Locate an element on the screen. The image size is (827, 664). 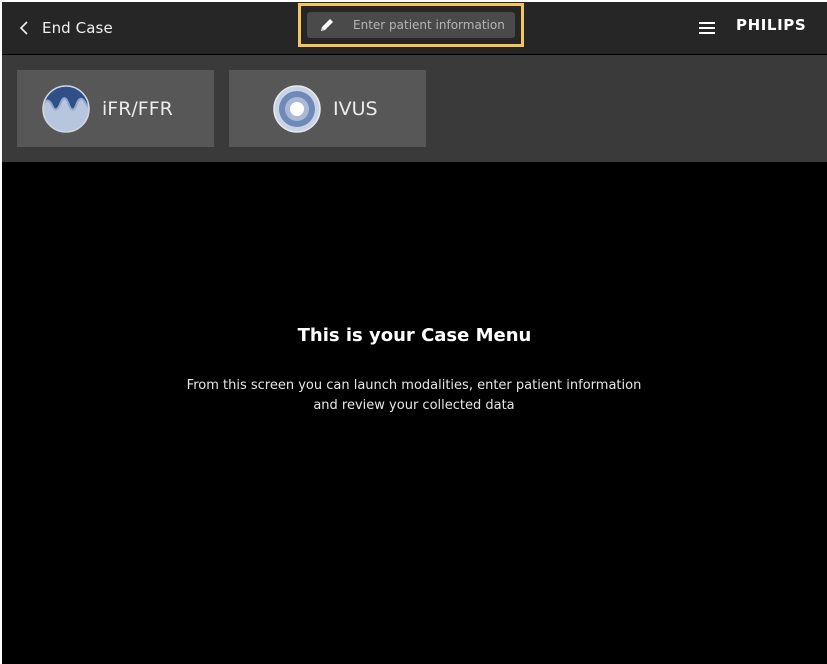
modality-ivus-tile: IVUS is located at coordinates (327, 108).